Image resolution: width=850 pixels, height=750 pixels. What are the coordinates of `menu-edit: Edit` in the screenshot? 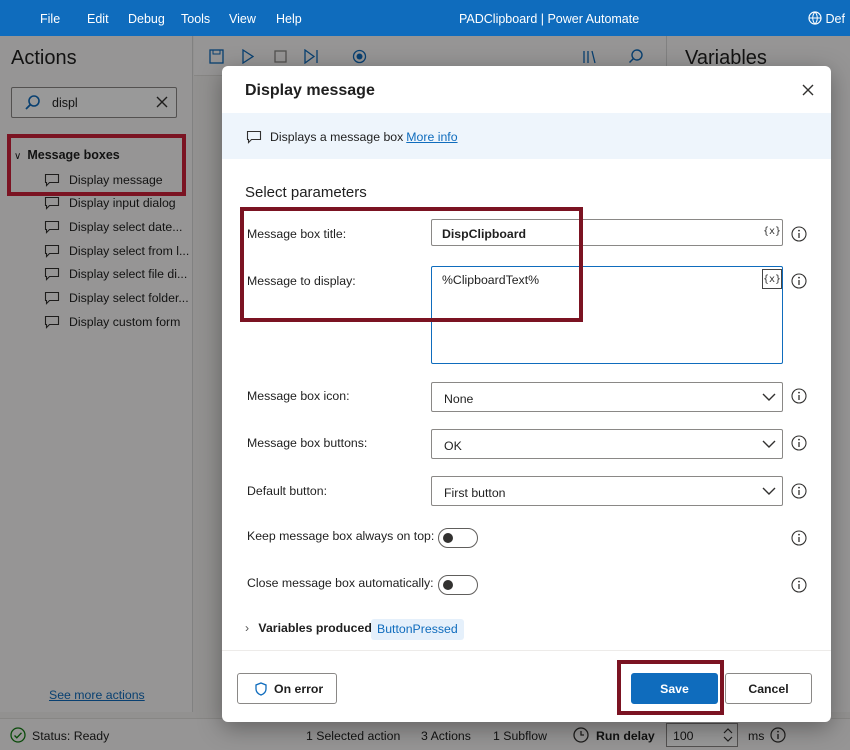 It's located at (98, 18).